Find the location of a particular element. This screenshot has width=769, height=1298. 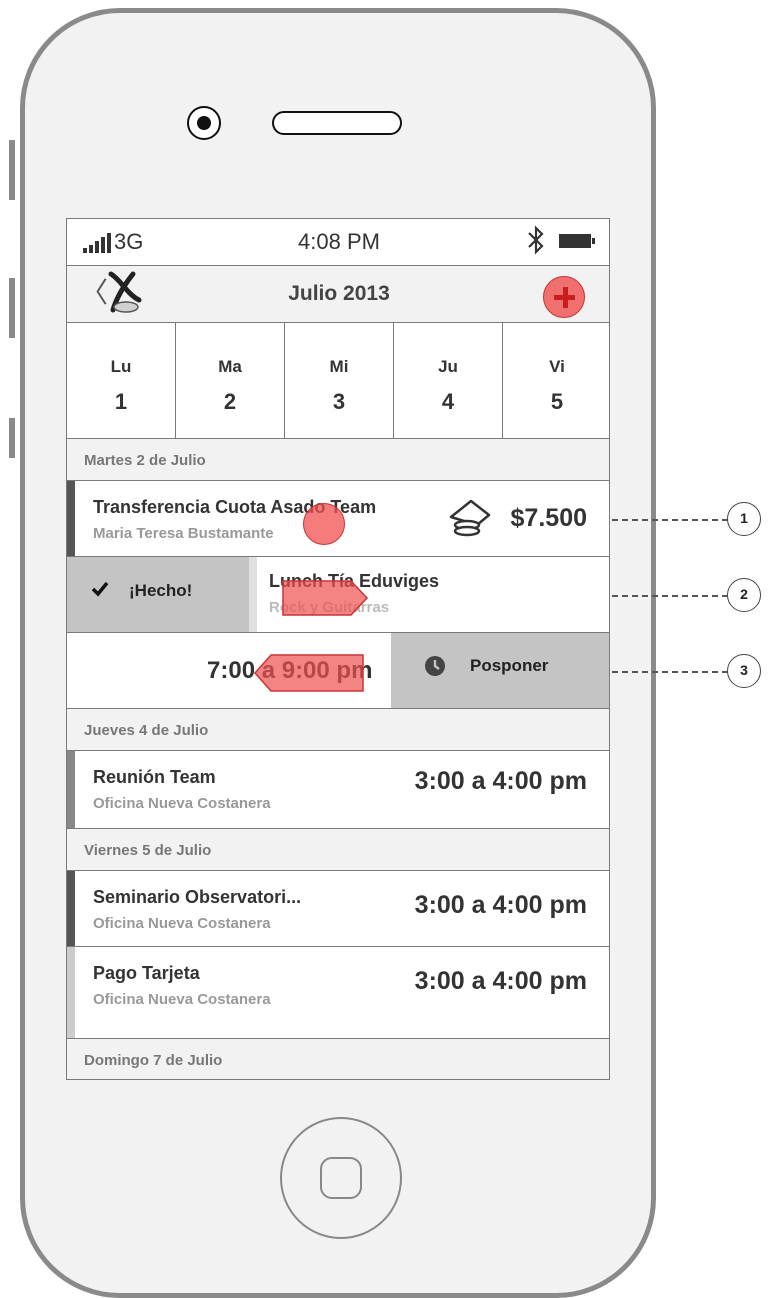

bluetooth-icon is located at coordinates (536, 240).